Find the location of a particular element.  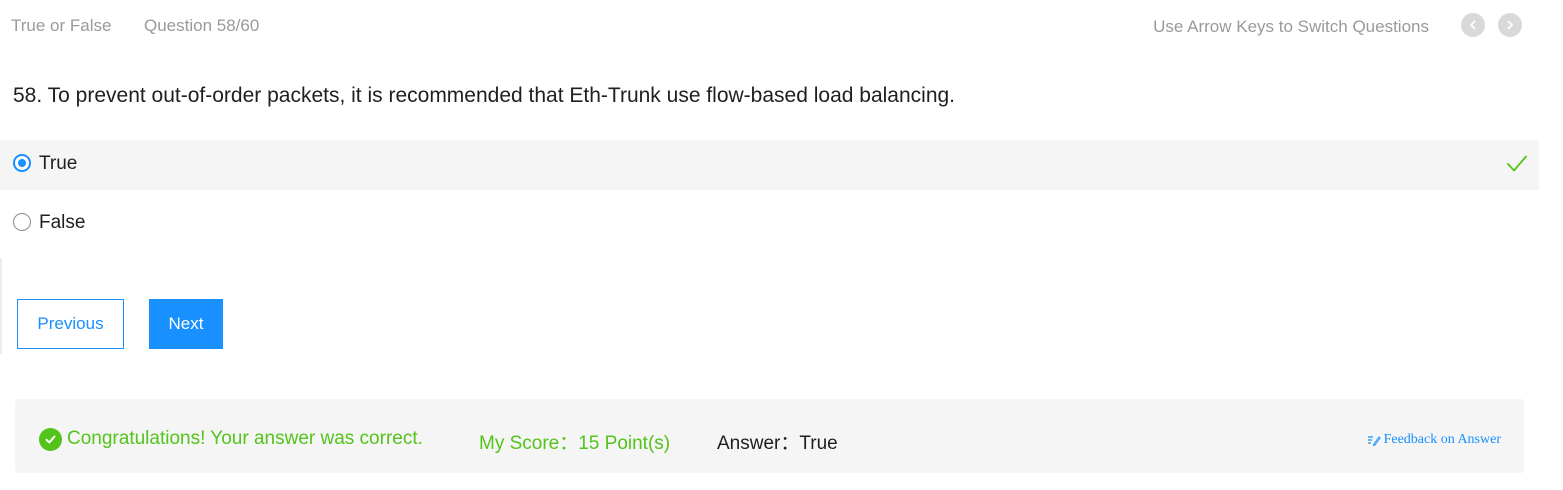

option-label: False is located at coordinates (62, 222).